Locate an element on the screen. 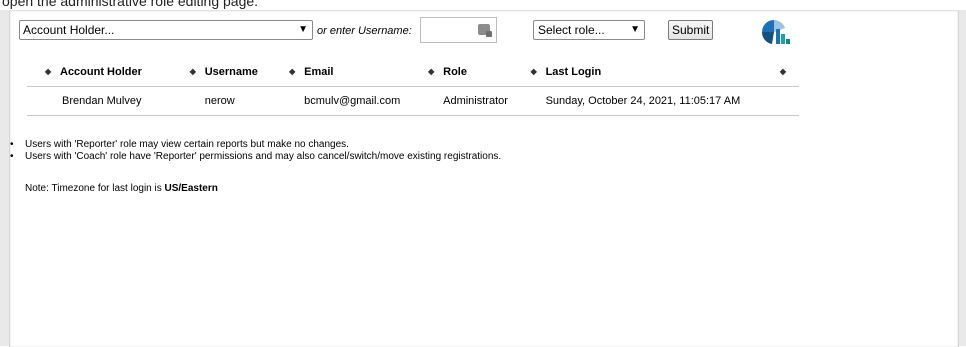 The width and height of the screenshot is (966, 347). cell-username: nerow is located at coordinates (239, 101).